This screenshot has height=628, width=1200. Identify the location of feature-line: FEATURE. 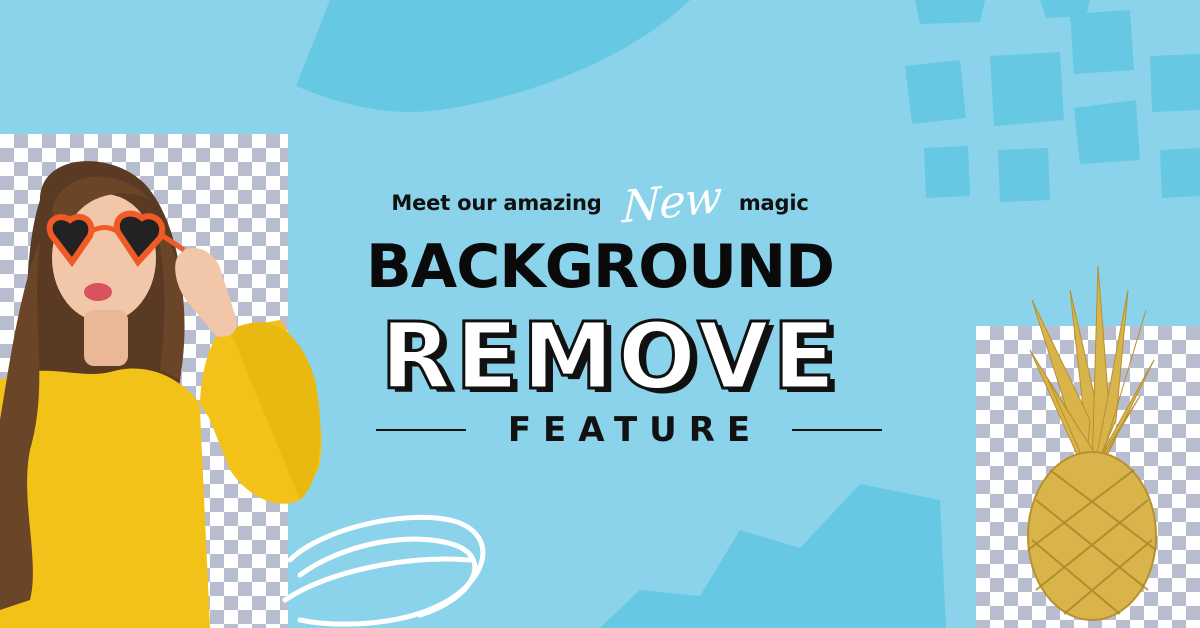
(629, 430).